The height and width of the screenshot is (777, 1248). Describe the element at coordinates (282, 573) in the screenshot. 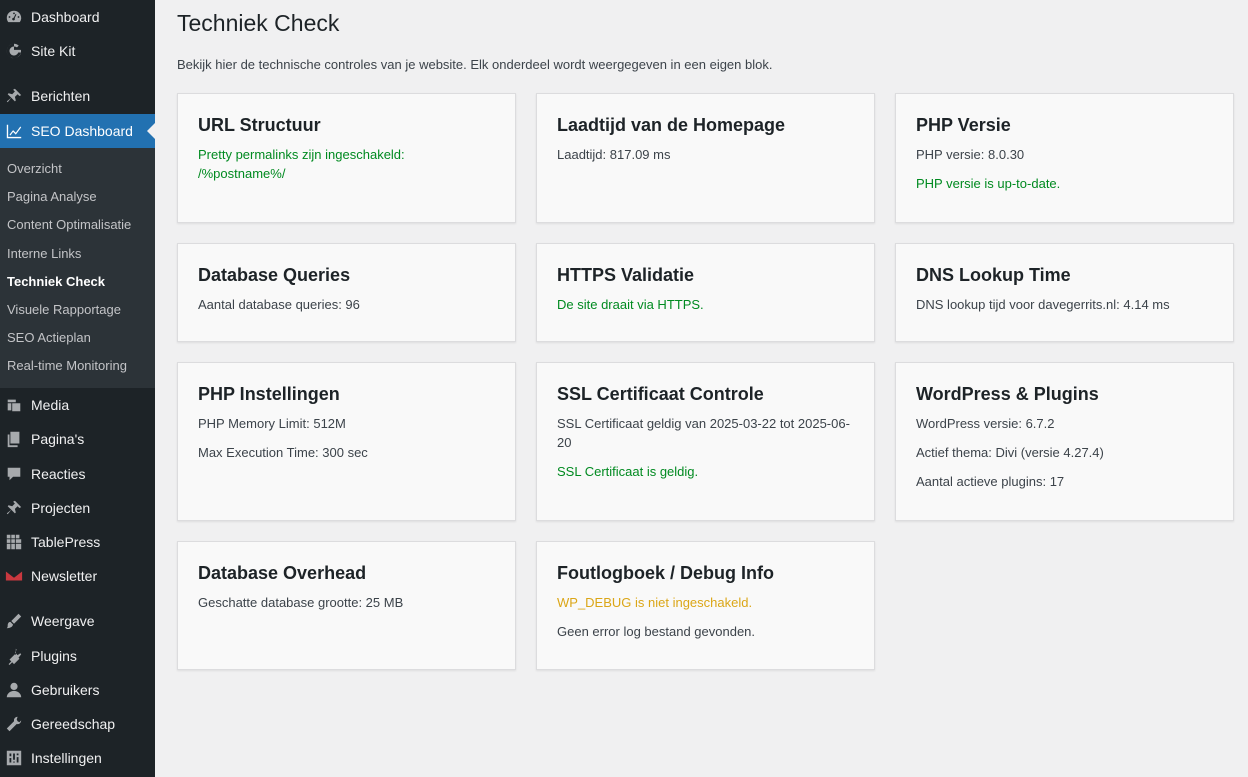

I see `card-title: Database Overhead` at that location.